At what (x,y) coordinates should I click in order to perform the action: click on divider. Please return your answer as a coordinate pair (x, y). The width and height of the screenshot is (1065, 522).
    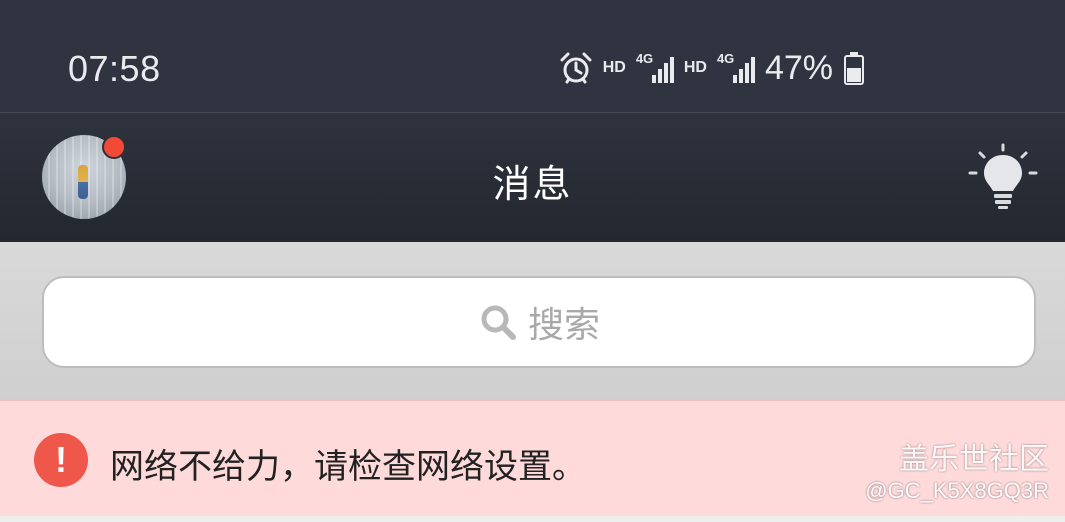
    Looking at the image, I should click on (532, 519).